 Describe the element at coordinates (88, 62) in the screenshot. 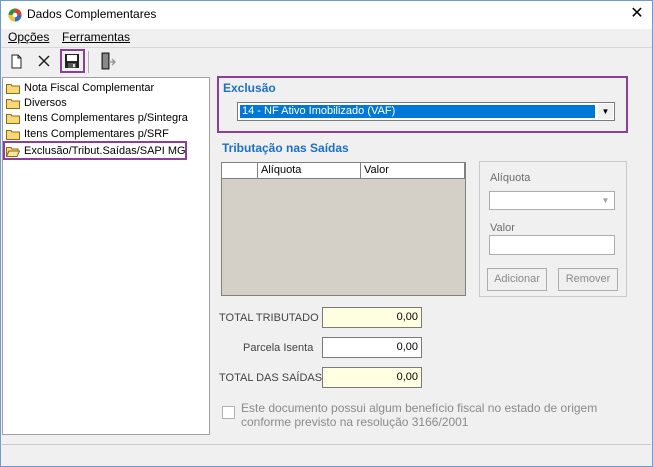

I see `toolbar-separator` at that location.